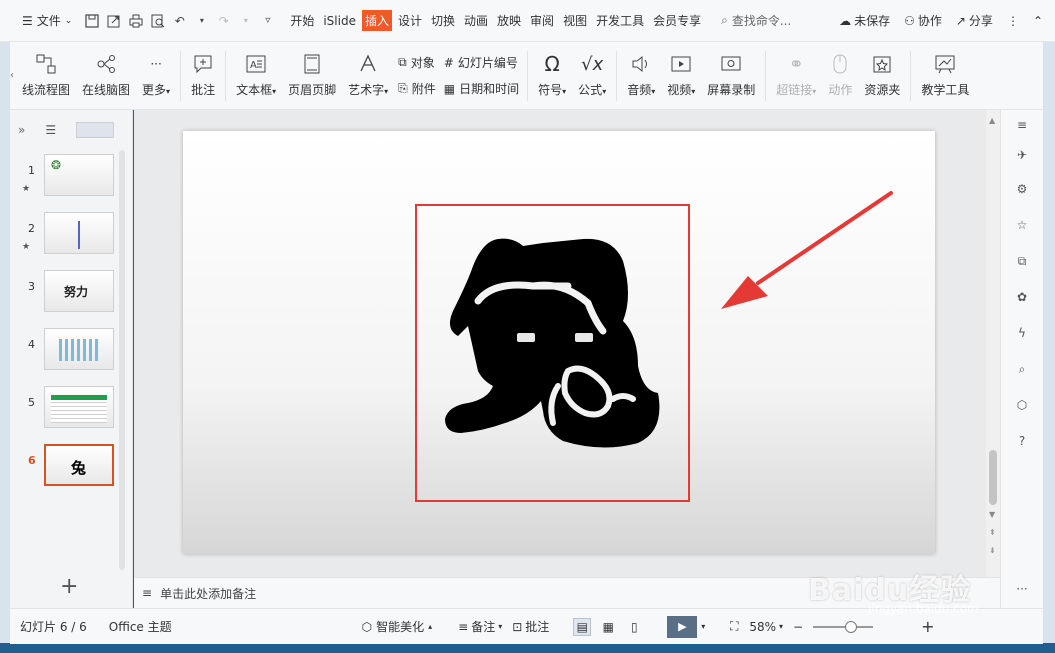 The image size is (1055, 653). Describe the element at coordinates (798, 627) in the screenshot. I see `zoom-out-icon: −` at that location.